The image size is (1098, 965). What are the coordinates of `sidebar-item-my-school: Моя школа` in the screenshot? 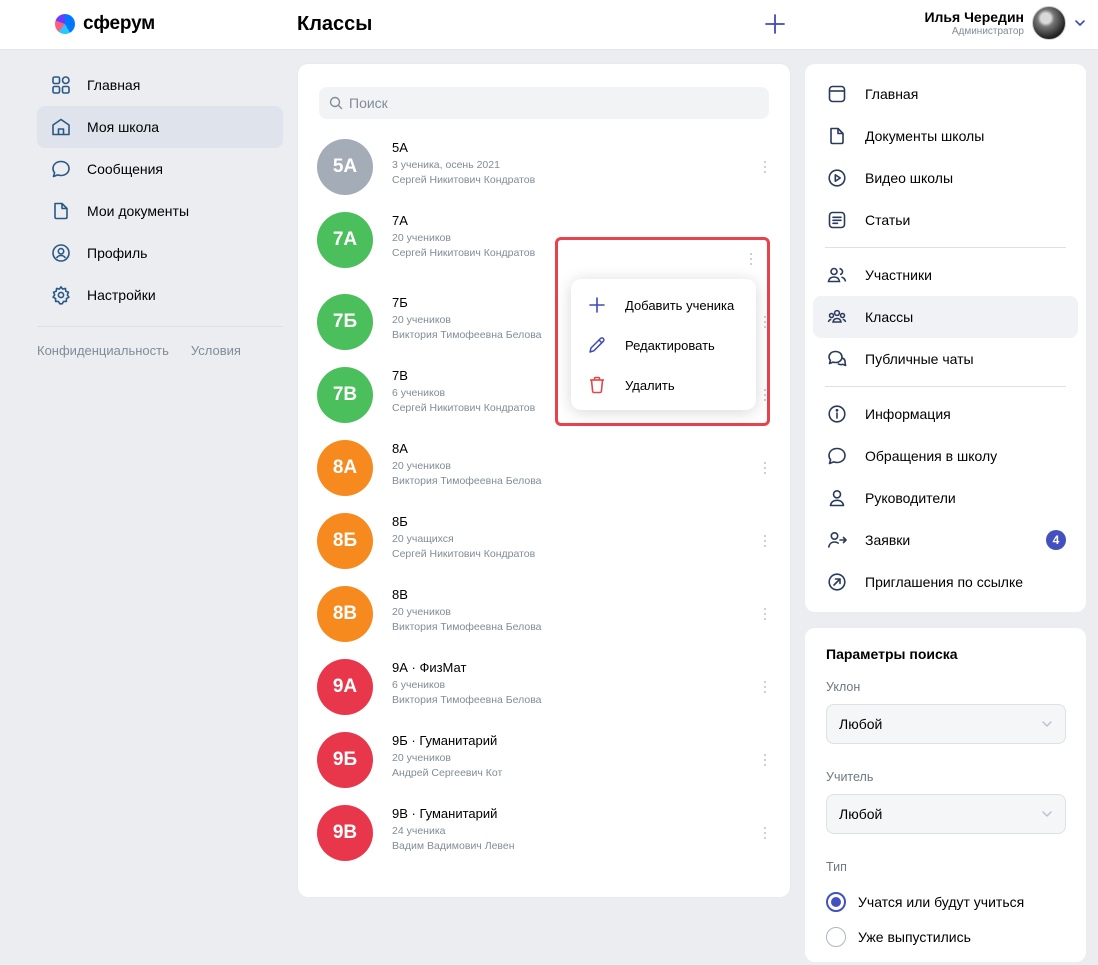 It's located at (160, 127).